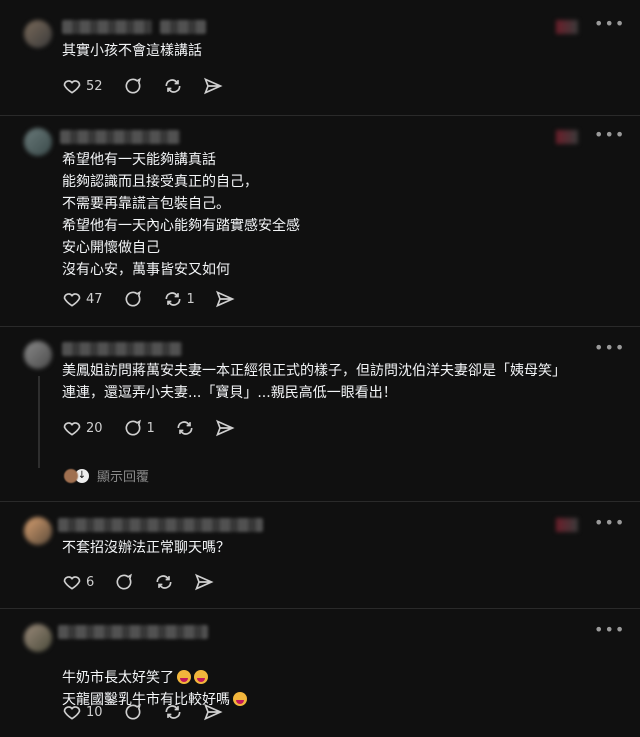  Describe the element at coordinates (148, 582) in the screenshot. I see `action-bar: 6` at that location.